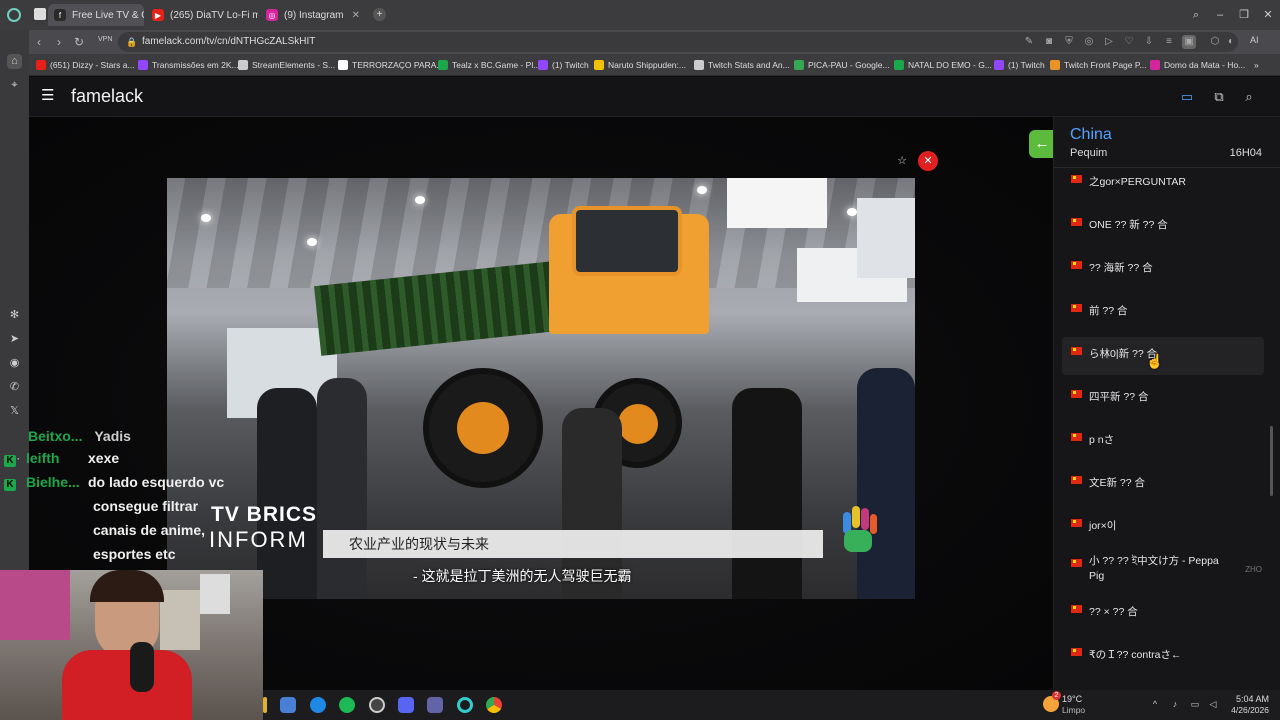 This screenshot has width=1280, height=720. Describe the element at coordinates (406, 705) in the screenshot. I see `taskbar-discord-icon` at that location.